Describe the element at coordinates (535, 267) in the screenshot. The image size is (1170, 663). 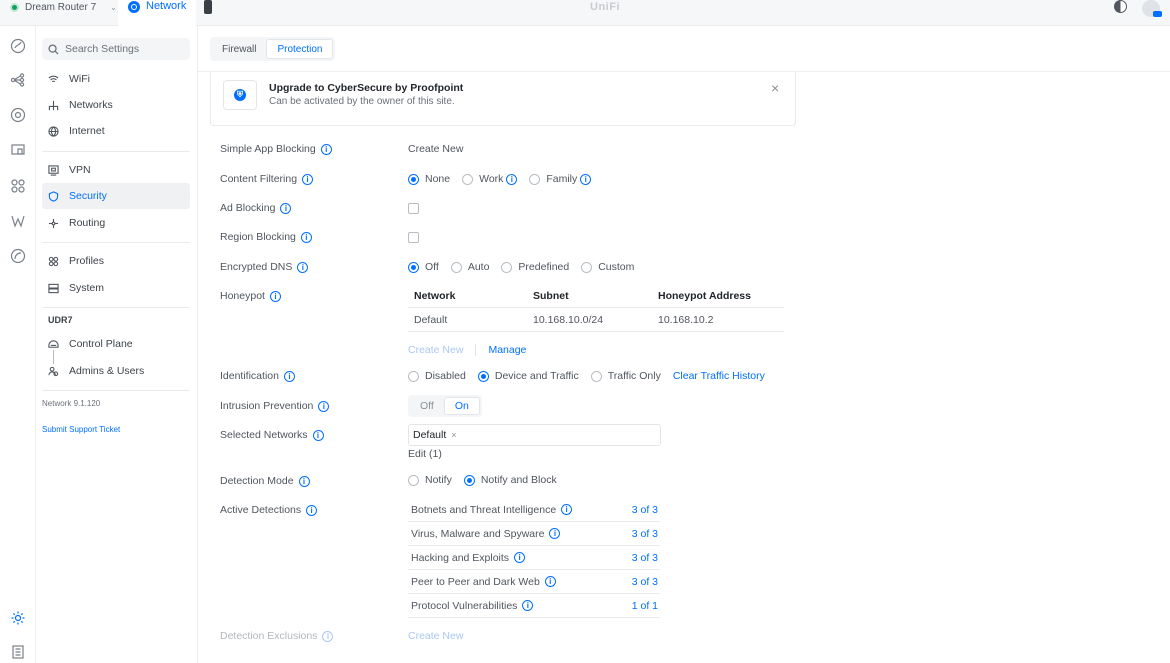
I see `radio-dns-predefined: Predefined` at that location.